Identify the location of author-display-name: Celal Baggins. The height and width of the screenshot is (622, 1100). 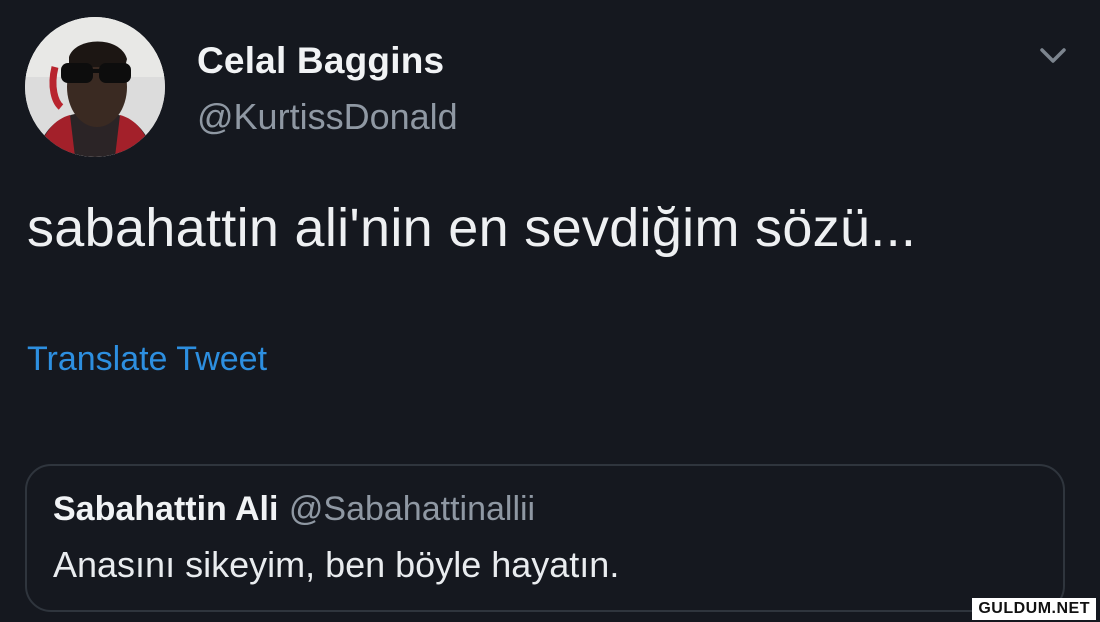
(320, 61).